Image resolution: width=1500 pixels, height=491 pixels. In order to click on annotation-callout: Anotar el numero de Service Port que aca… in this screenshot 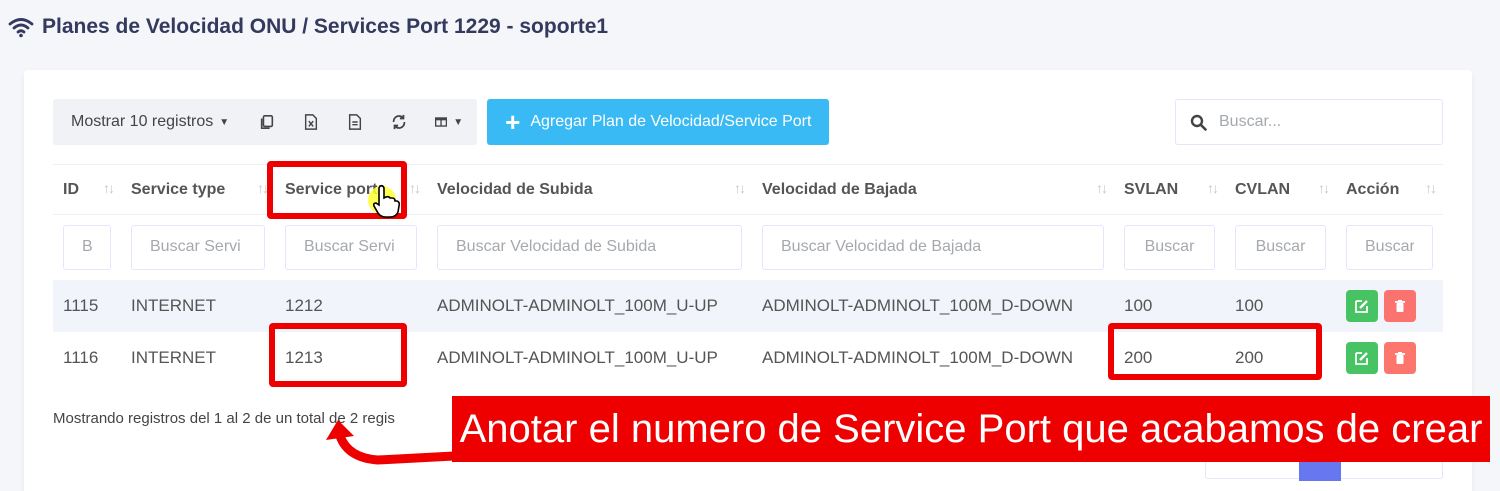, I will do `click(971, 429)`.